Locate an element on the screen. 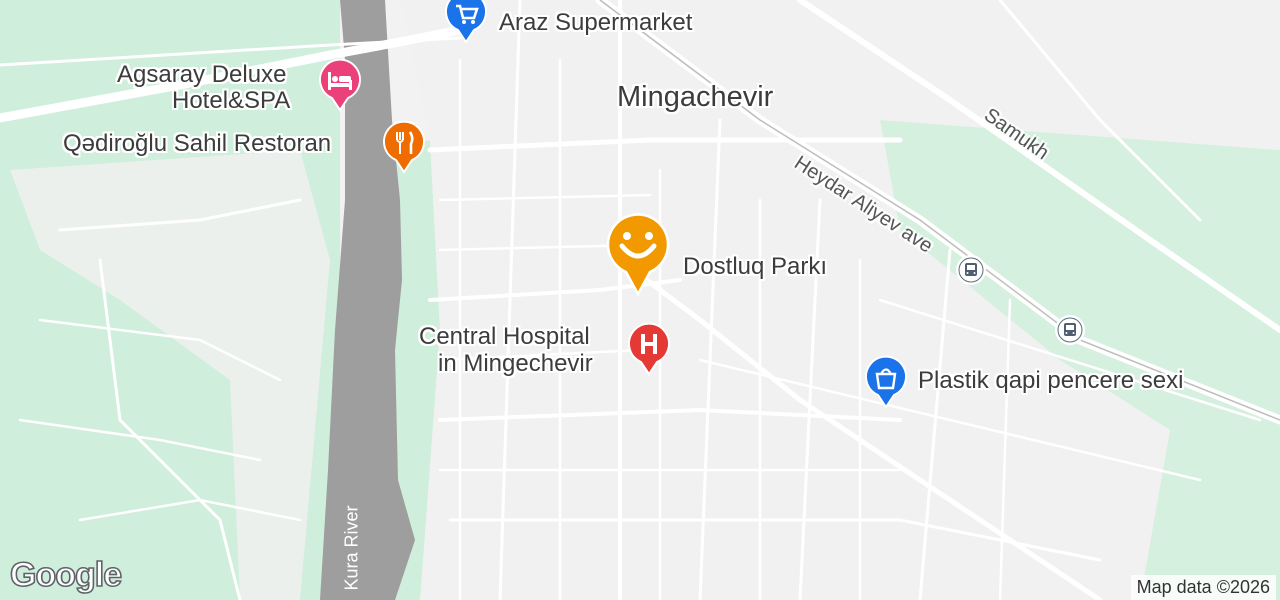 The width and height of the screenshot is (1280, 600). store-label: Plastik qapi pencere sexi is located at coordinates (1050, 380).